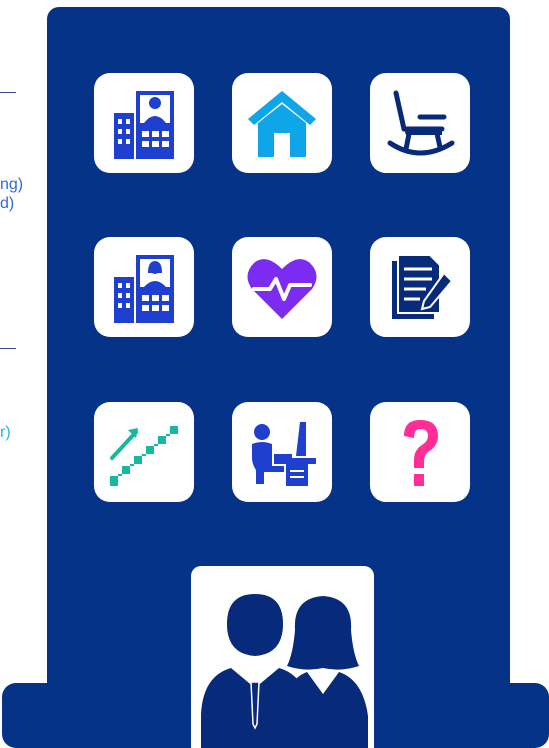 The height and width of the screenshot is (748, 549). I want to click on side-text-d: d), so click(7, 203).